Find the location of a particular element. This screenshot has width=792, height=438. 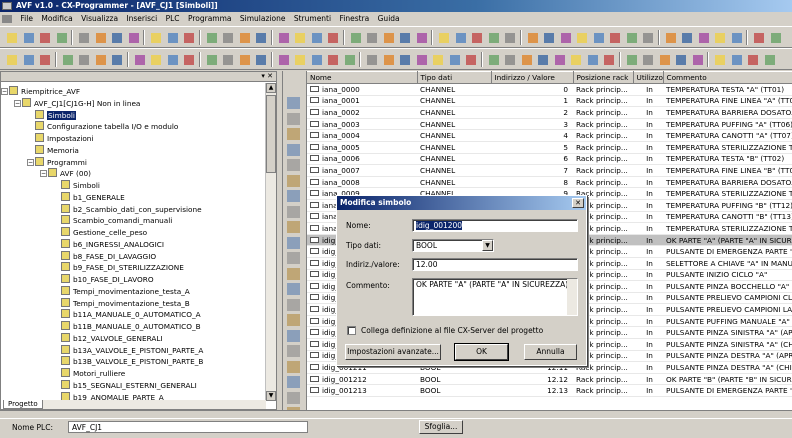

tree-node: AVF_CJ1[CJ1G-H] Non in linea is located at coordinates (81, 103).